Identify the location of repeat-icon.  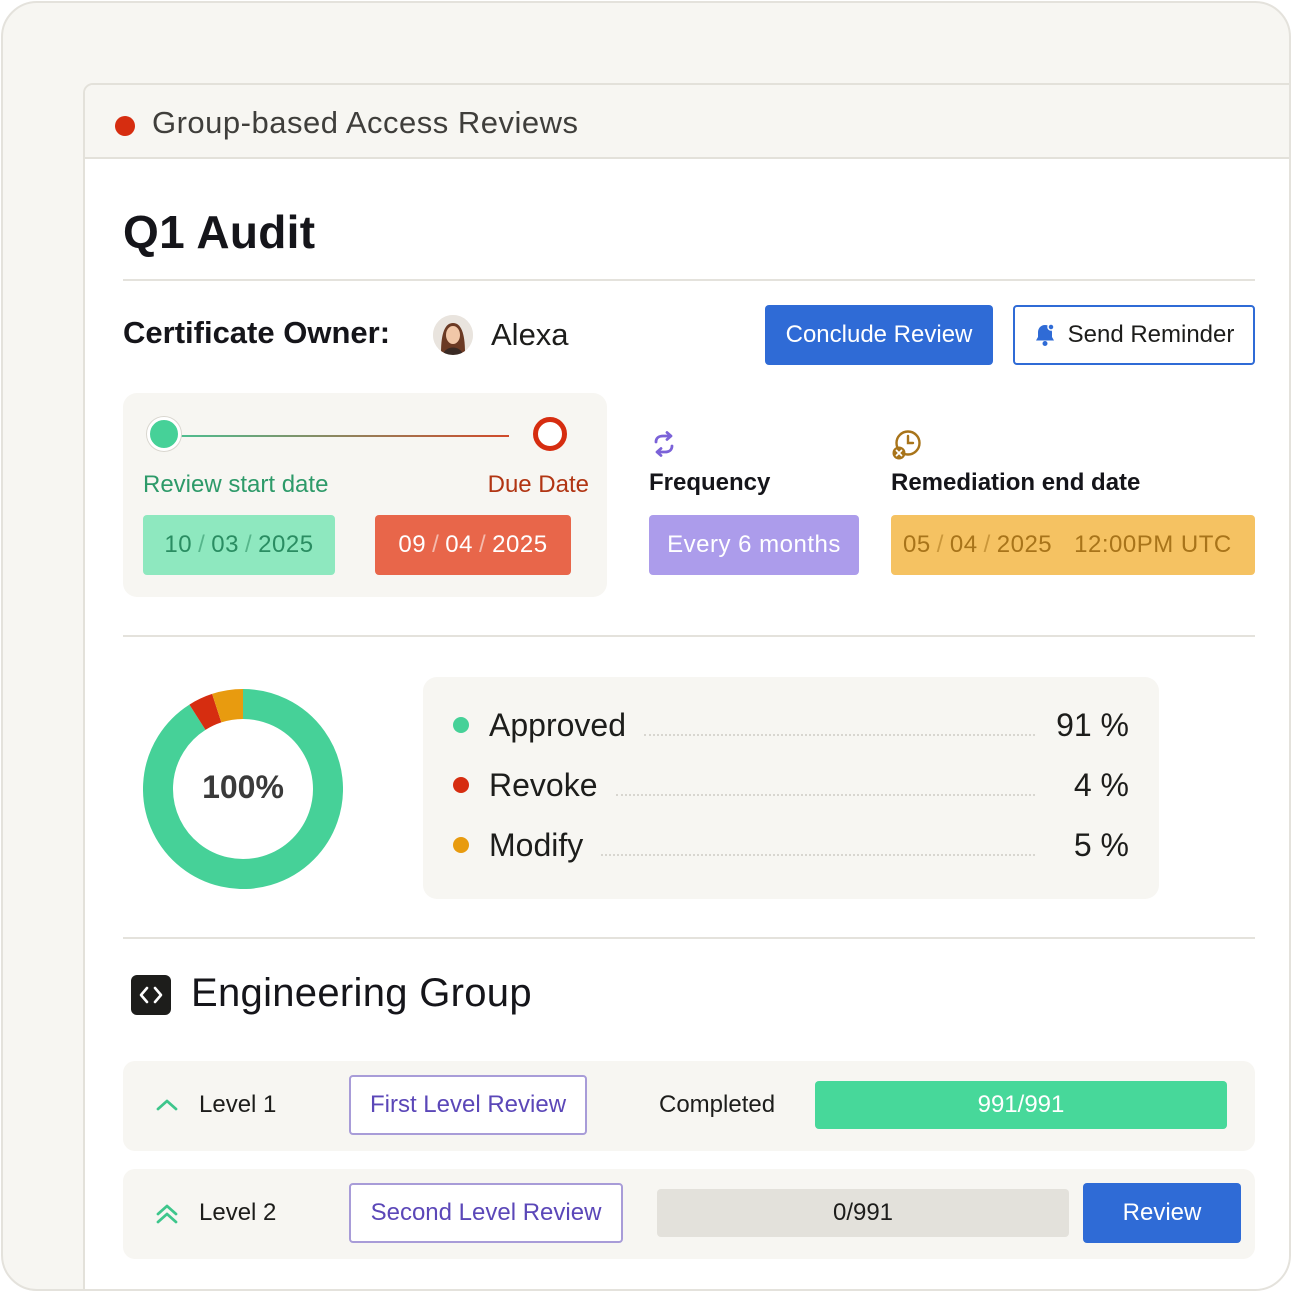
(664, 444).